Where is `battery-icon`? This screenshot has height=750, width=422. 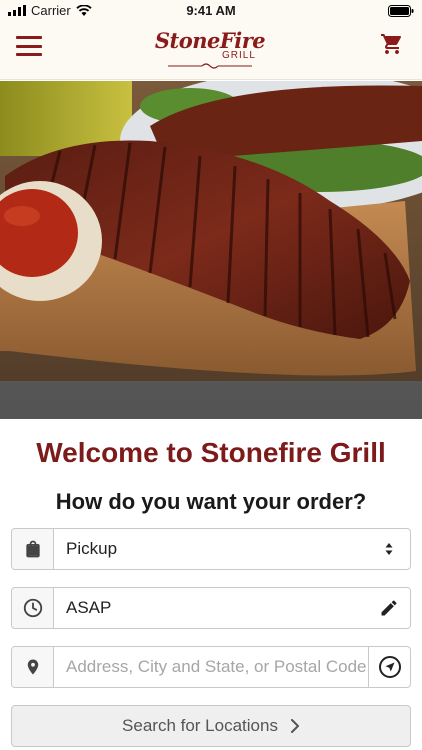 battery-icon is located at coordinates (401, 11).